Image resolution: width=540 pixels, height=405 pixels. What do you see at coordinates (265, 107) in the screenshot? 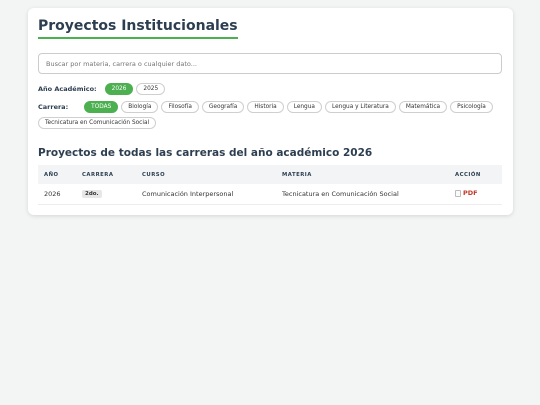
I see `career-pill-historia: Historia` at bounding box center [265, 107].